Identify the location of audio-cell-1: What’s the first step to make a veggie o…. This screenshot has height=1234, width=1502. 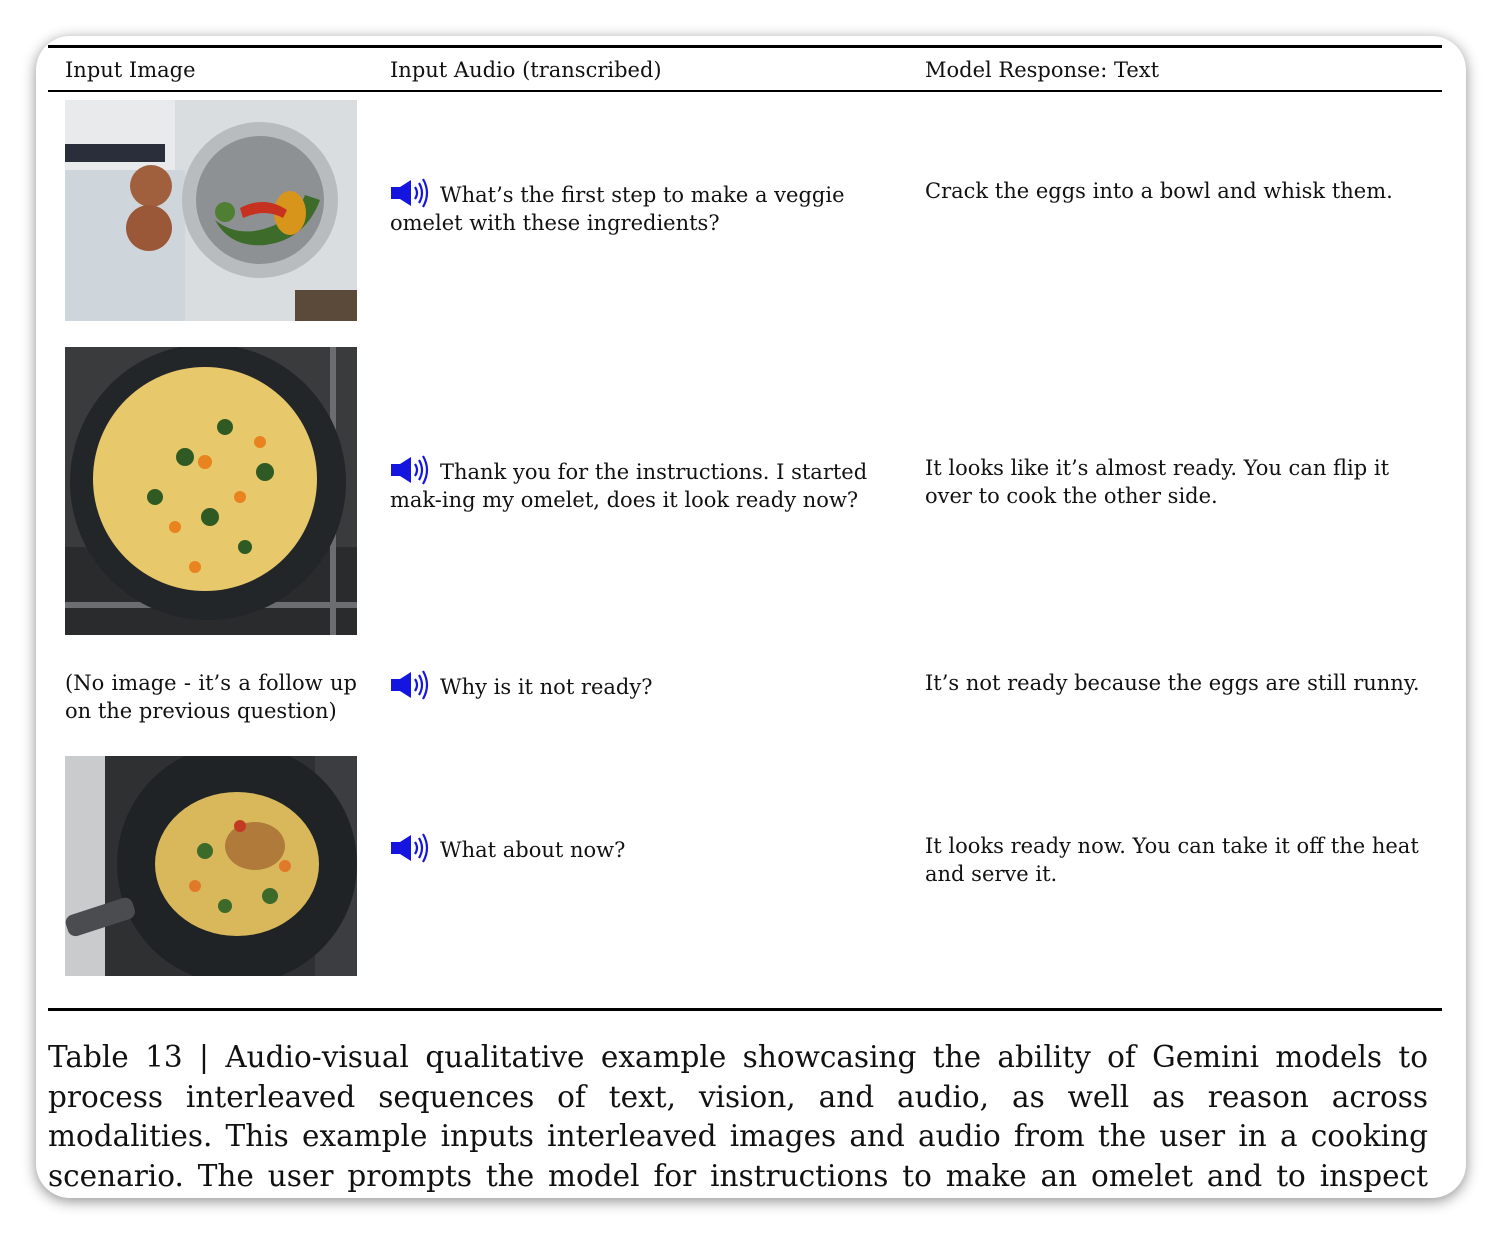
(645, 207).